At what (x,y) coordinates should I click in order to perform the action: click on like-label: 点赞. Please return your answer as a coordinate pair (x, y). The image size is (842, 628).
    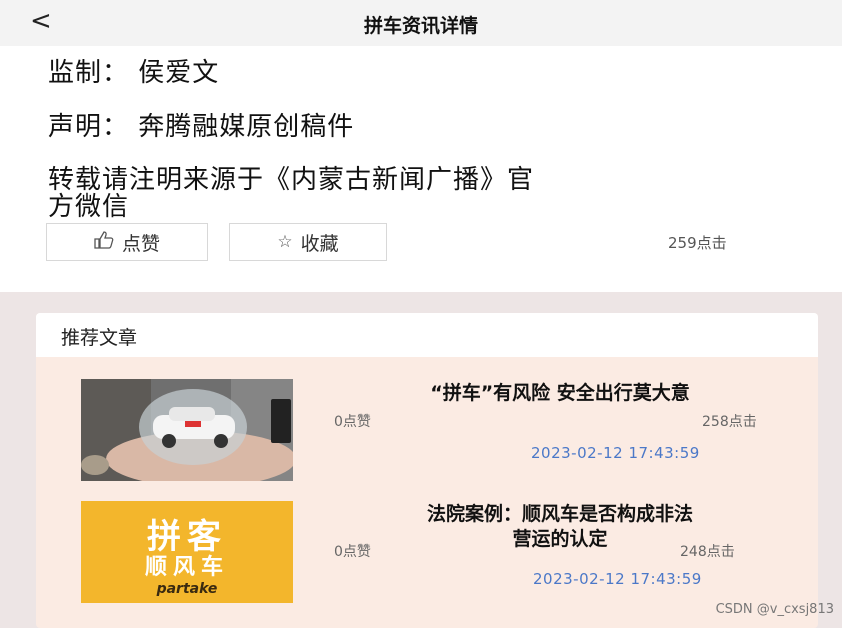
    Looking at the image, I should click on (140, 243).